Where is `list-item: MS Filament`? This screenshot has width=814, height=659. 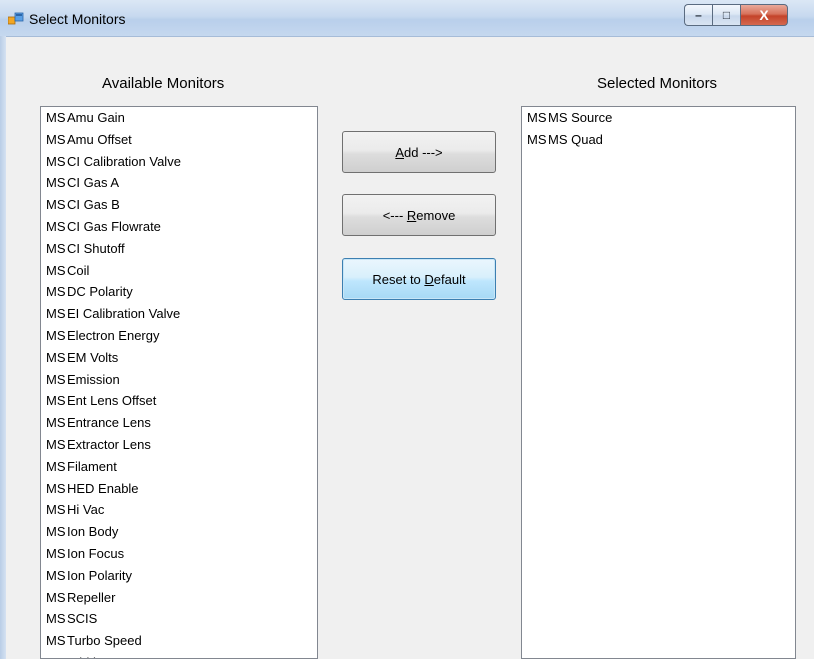 list-item: MS Filament is located at coordinates (179, 467).